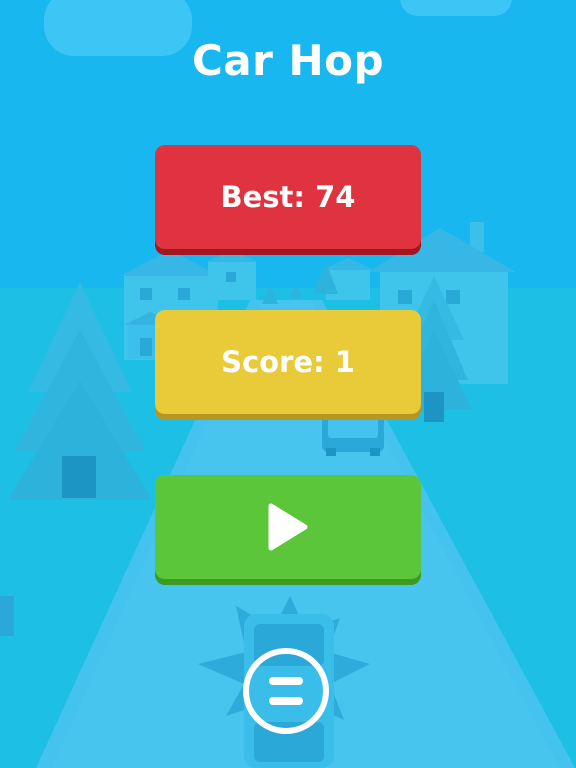 This screenshot has width=576, height=768. I want to click on current-score-button: Score: 1, so click(288, 362).